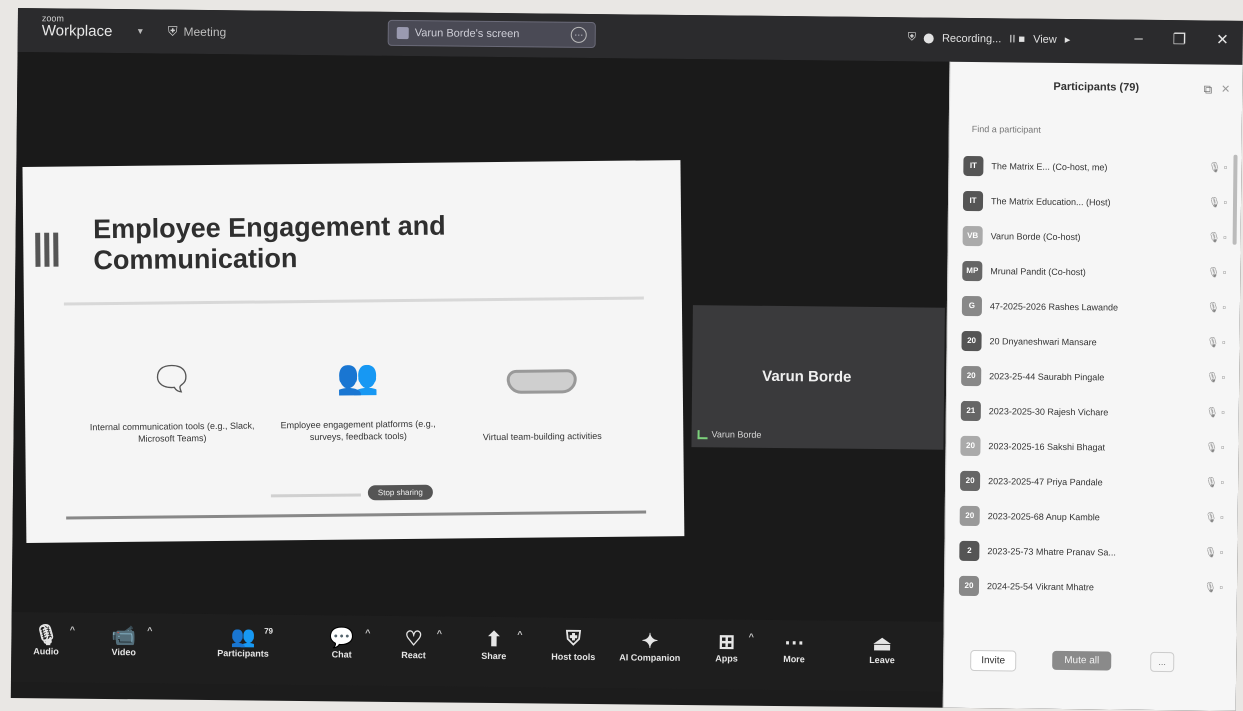 This screenshot has width=1243, height=711. What do you see at coordinates (245, 641) in the screenshot?
I see `participants-button: 👥 Participants 79` at bounding box center [245, 641].